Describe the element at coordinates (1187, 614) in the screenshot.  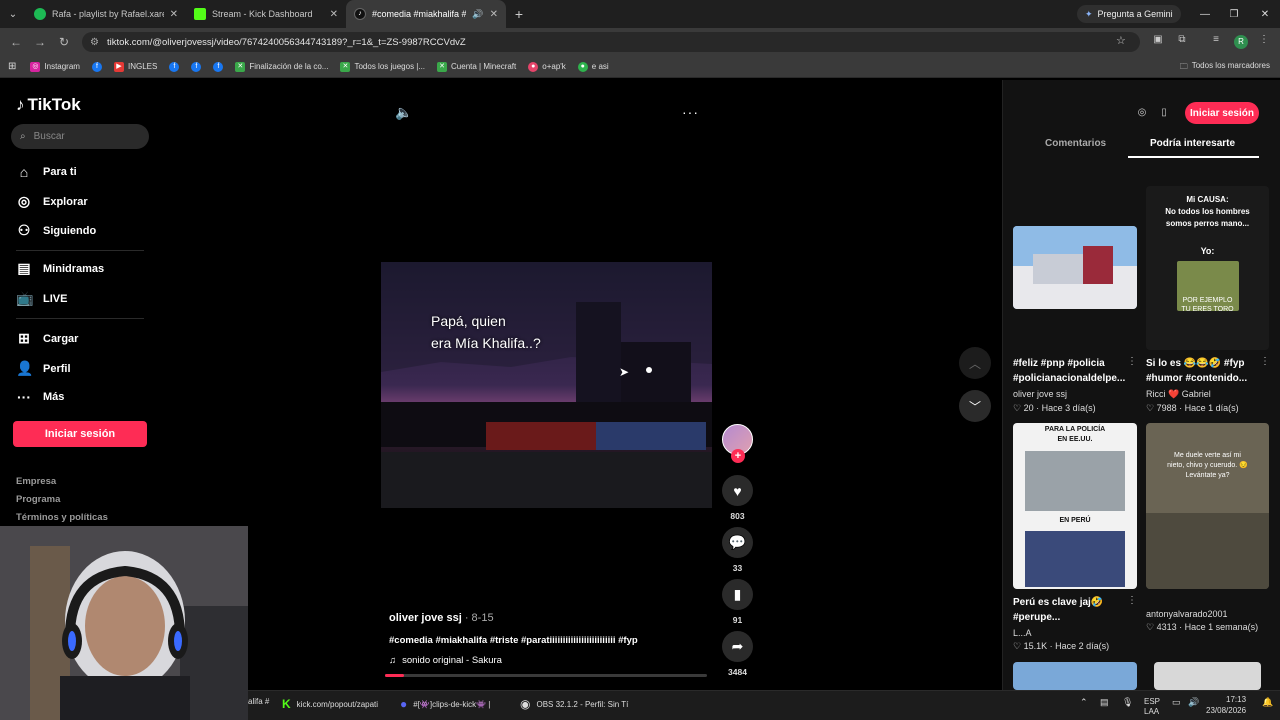
I see `recommended-author: antonyalvarado2001` at that location.